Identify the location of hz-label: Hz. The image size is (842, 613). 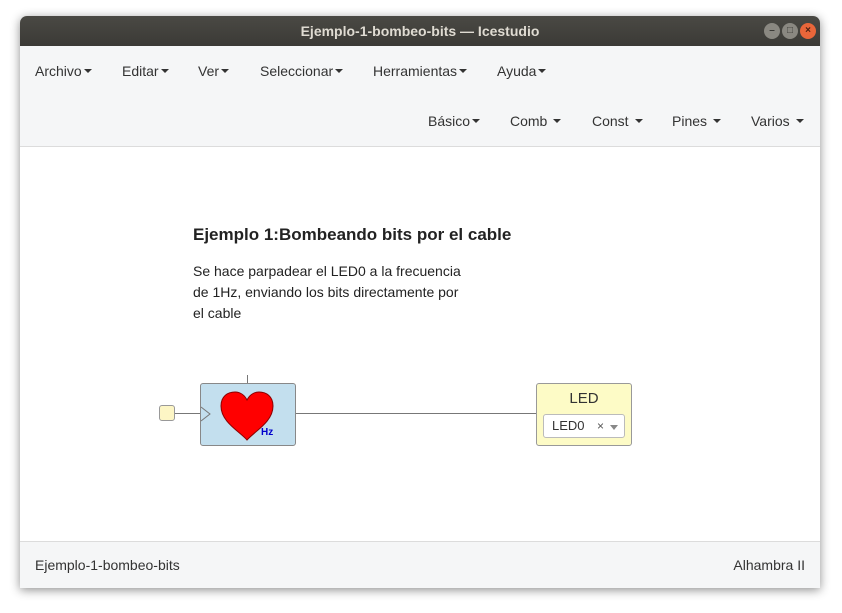
(267, 432).